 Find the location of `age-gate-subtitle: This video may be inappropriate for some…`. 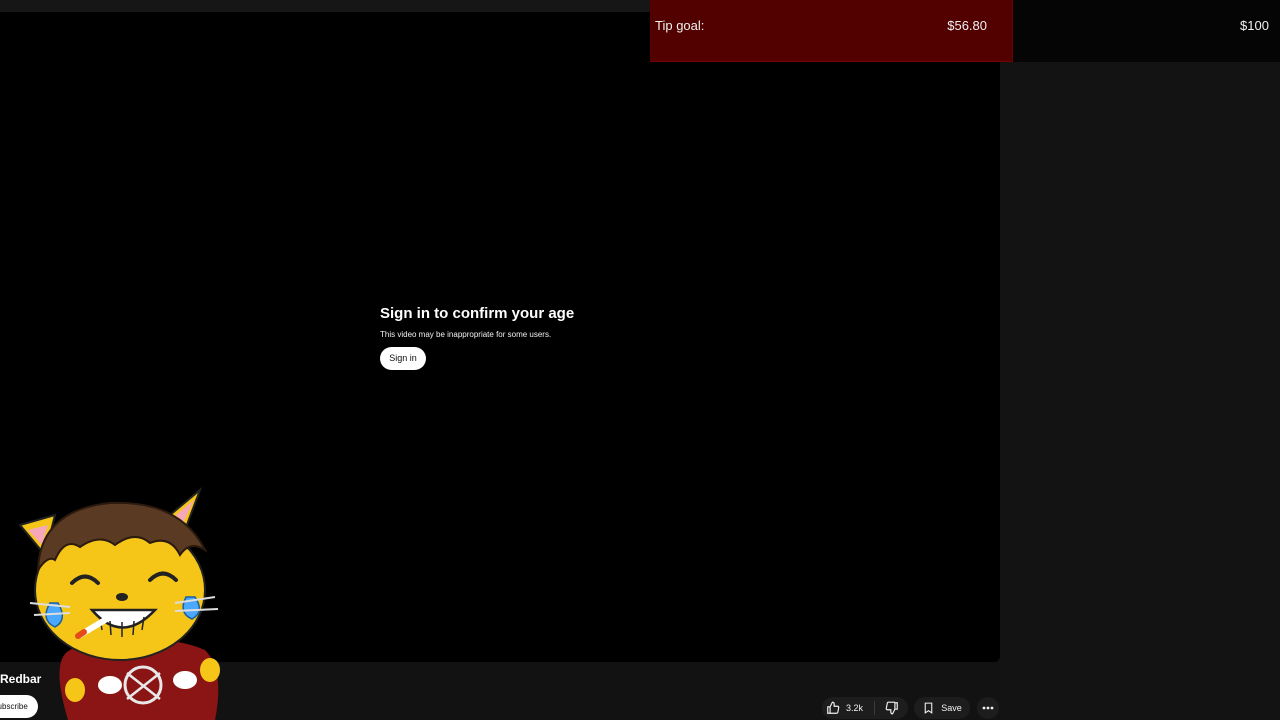

age-gate-subtitle: This video may be inappropriate for some… is located at coordinates (466, 334).